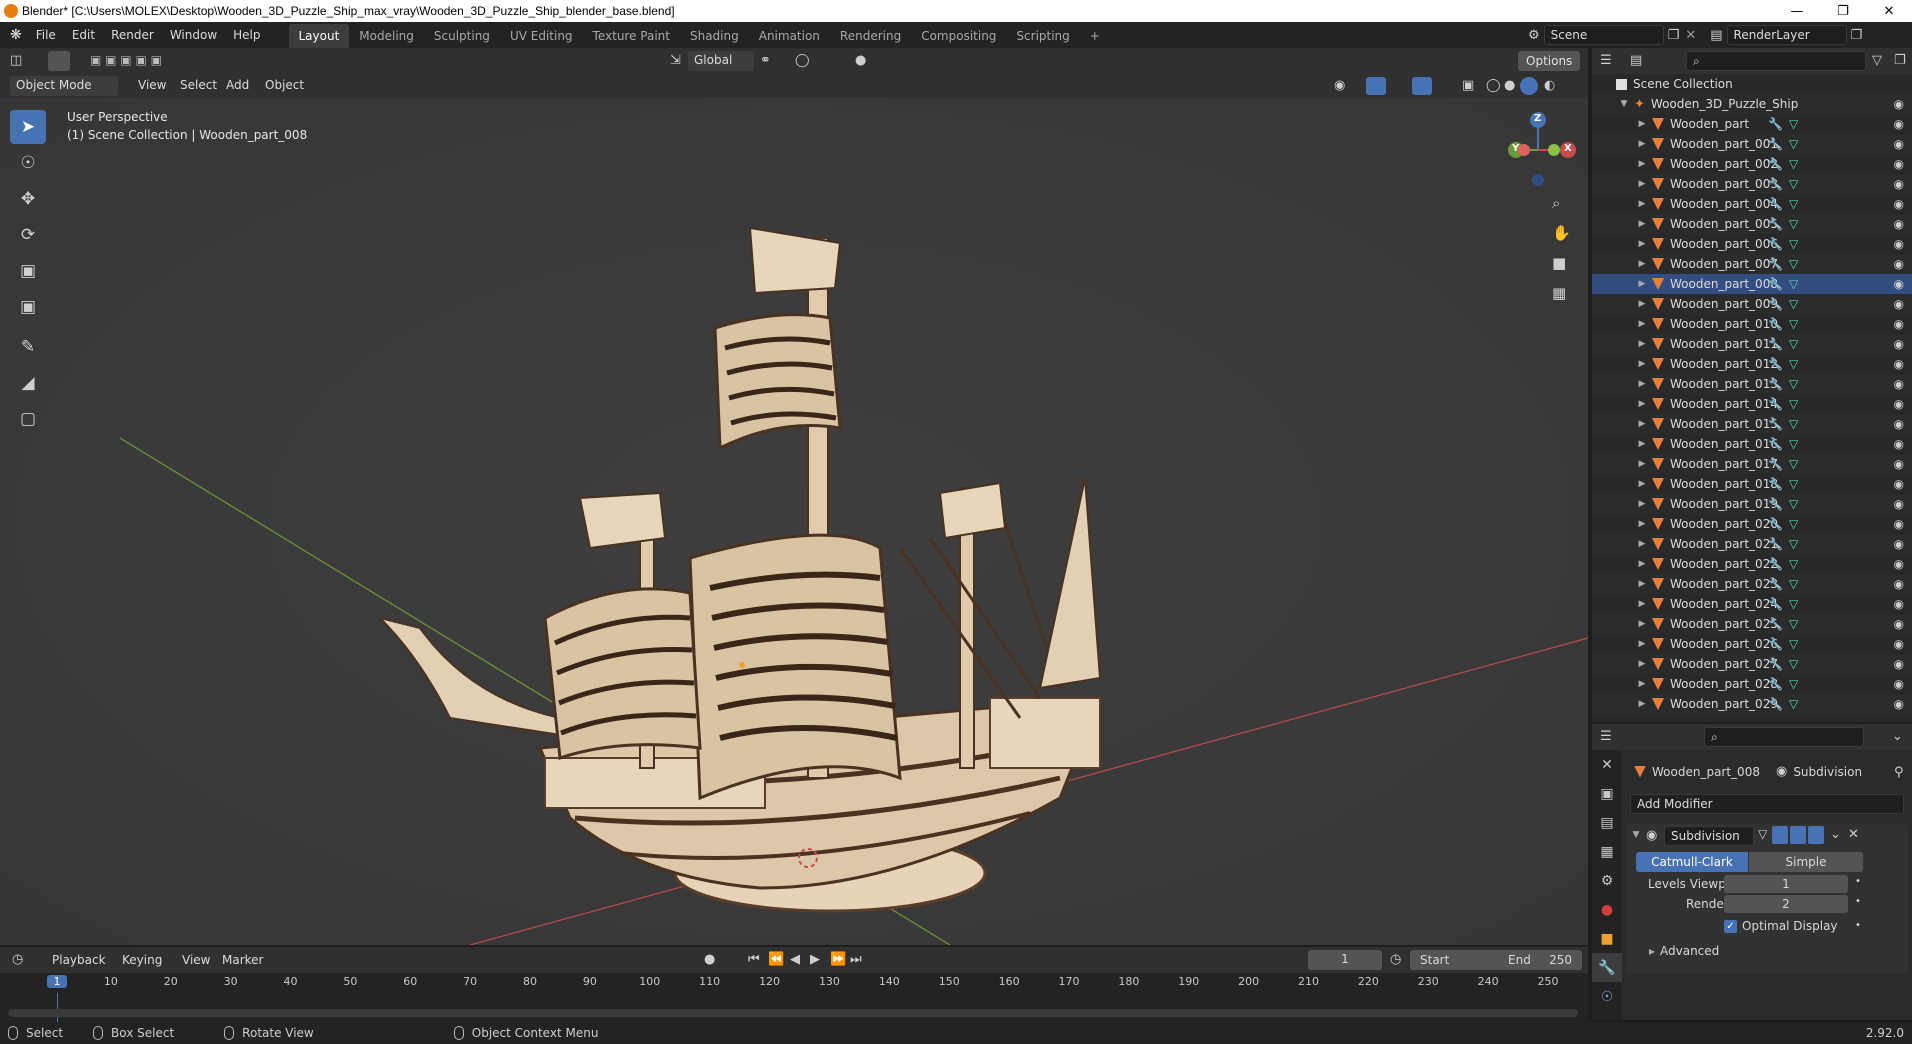 This screenshot has width=1912, height=1044. What do you see at coordinates (1816, 835) in the screenshot?
I see `render-toggle-icon` at bounding box center [1816, 835].